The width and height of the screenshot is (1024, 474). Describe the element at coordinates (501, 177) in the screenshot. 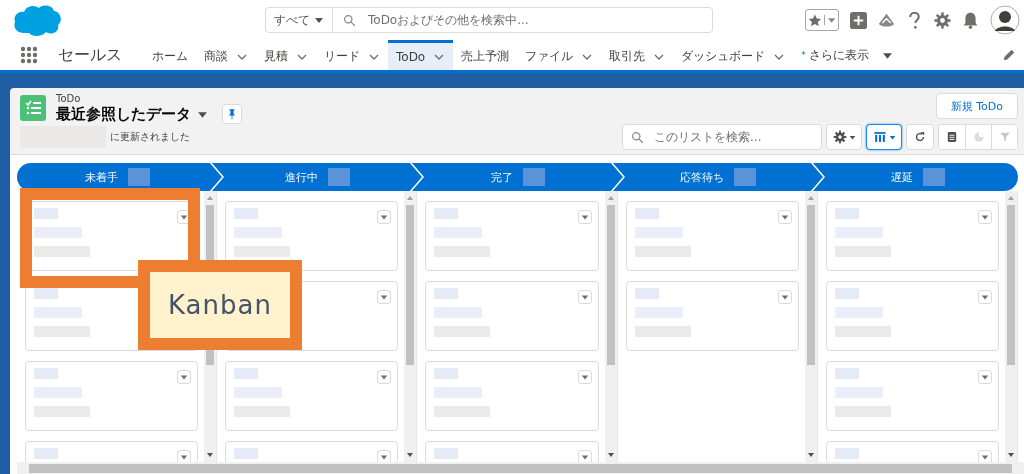

I see `stage-label: 完了` at that location.